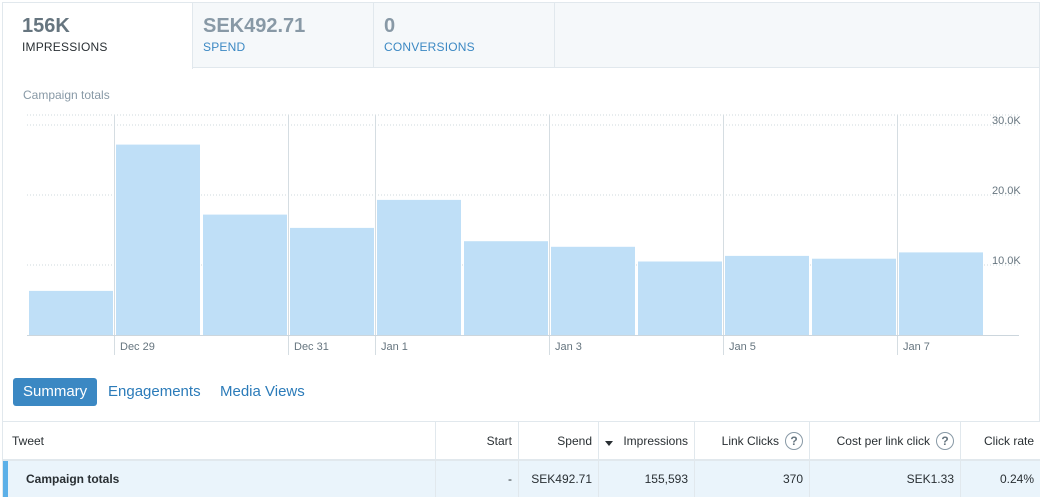 Image resolution: width=1042 pixels, height=497 pixels. I want to click on header-impressions: Impressions, so click(646, 440).